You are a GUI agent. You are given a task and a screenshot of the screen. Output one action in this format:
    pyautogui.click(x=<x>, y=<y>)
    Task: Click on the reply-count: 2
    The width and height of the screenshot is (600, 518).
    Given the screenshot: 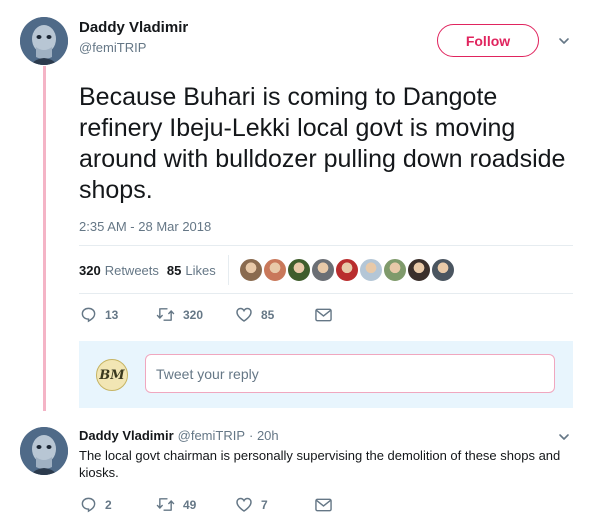 What is the action you would take?
    pyautogui.click(x=108, y=504)
    